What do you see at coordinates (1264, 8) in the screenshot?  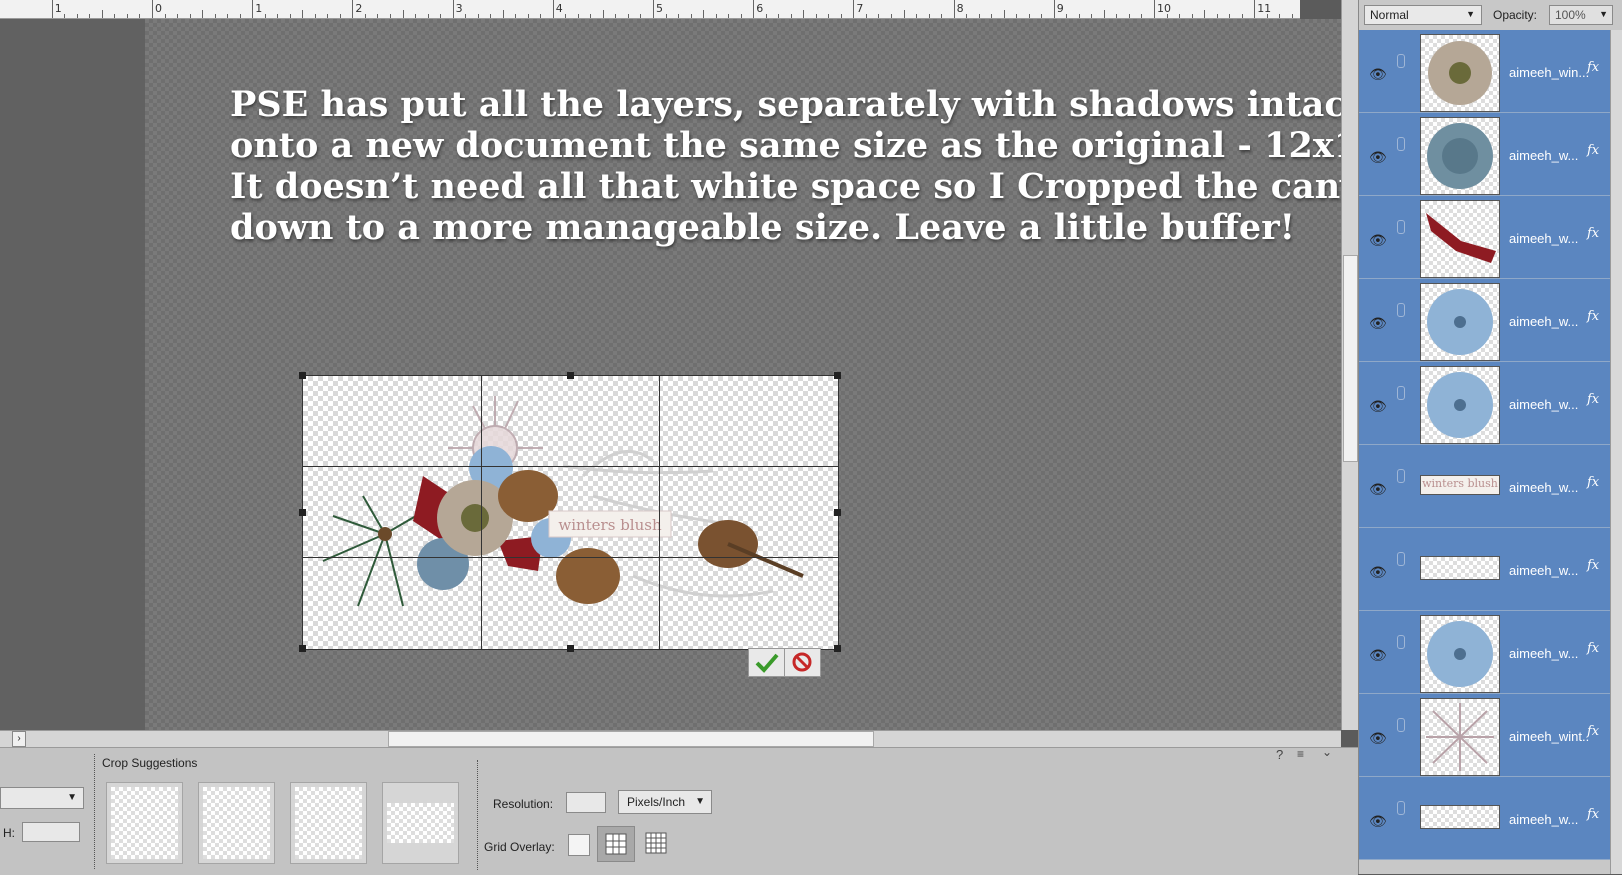 I see `ruler-label: 11` at bounding box center [1264, 8].